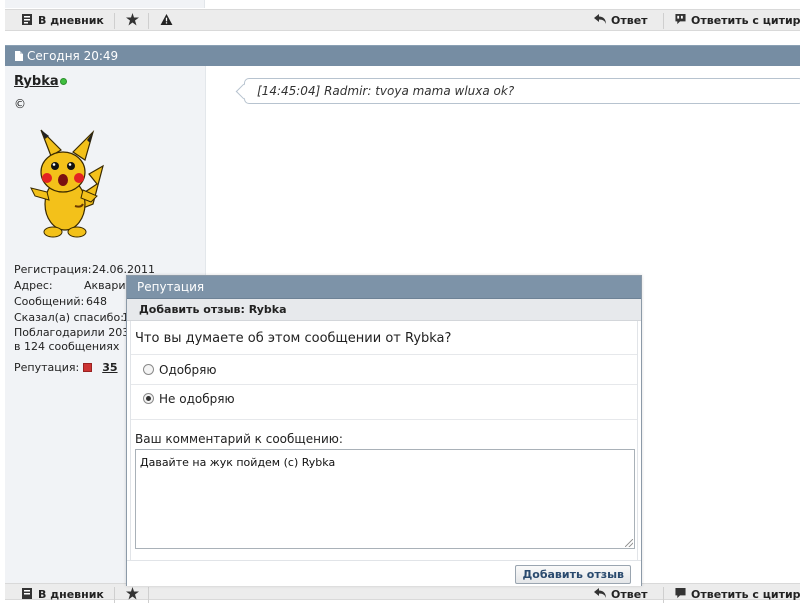 The width and height of the screenshot is (800, 604). Describe the element at coordinates (384, 287) in the screenshot. I see `dialog-title: Репутация` at that location.